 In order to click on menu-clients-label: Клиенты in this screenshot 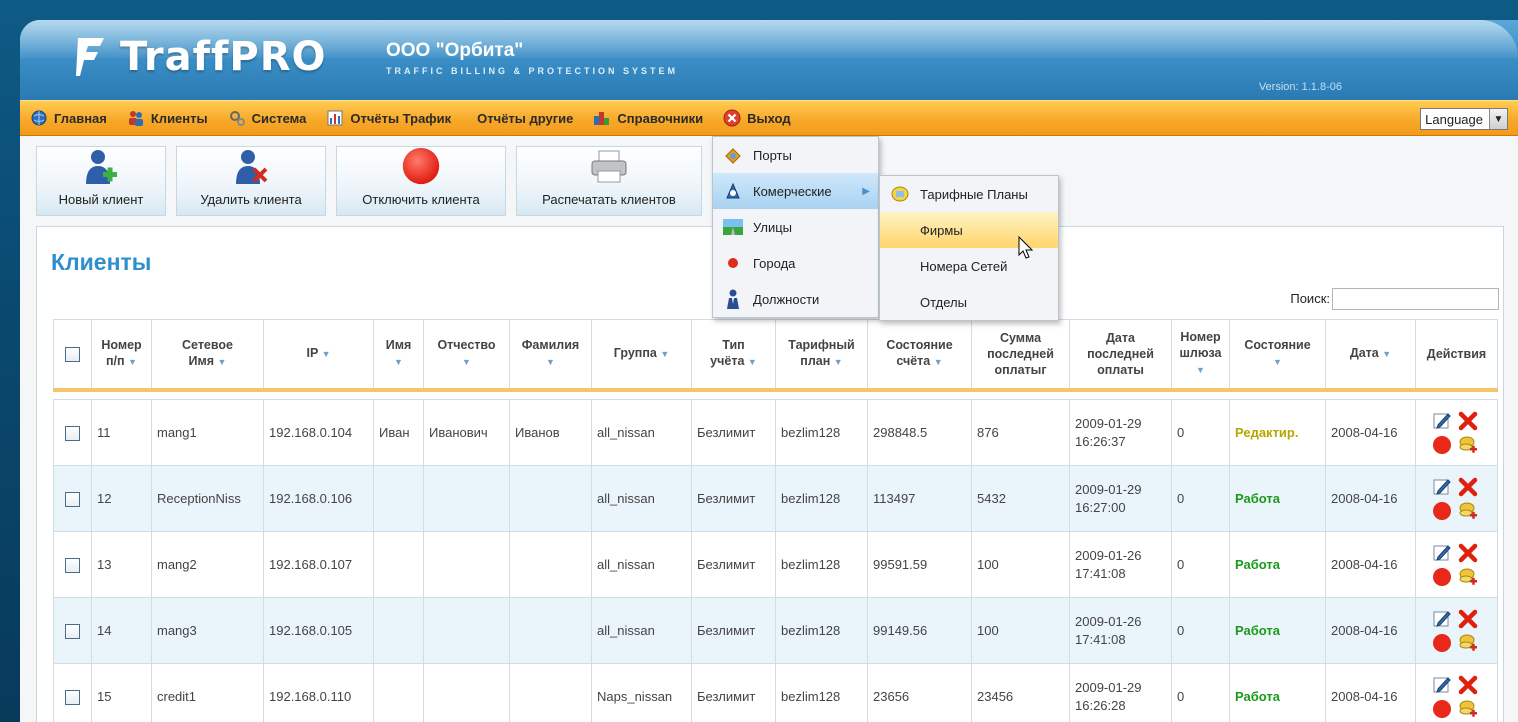, I will do `click(179, 118)`.